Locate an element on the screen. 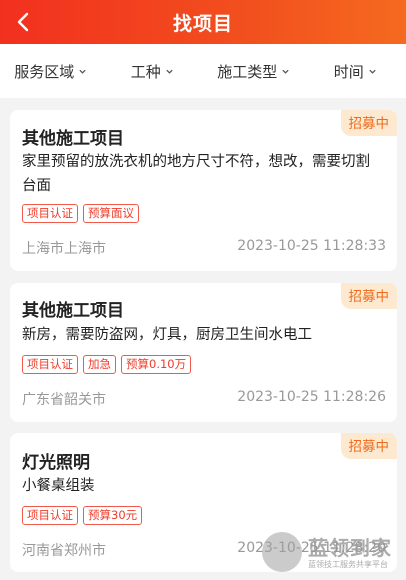  filter-service-area: 服务区域 is located at coordinates (51, 71).